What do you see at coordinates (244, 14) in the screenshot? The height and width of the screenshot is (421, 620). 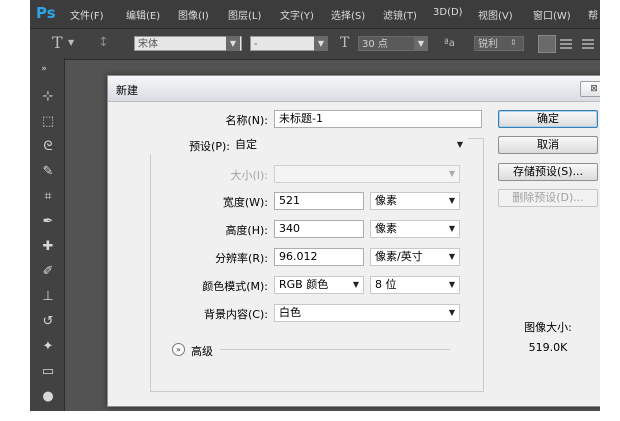 I see `menu-layer: 图层(L)` at bounding box center [244, 14].